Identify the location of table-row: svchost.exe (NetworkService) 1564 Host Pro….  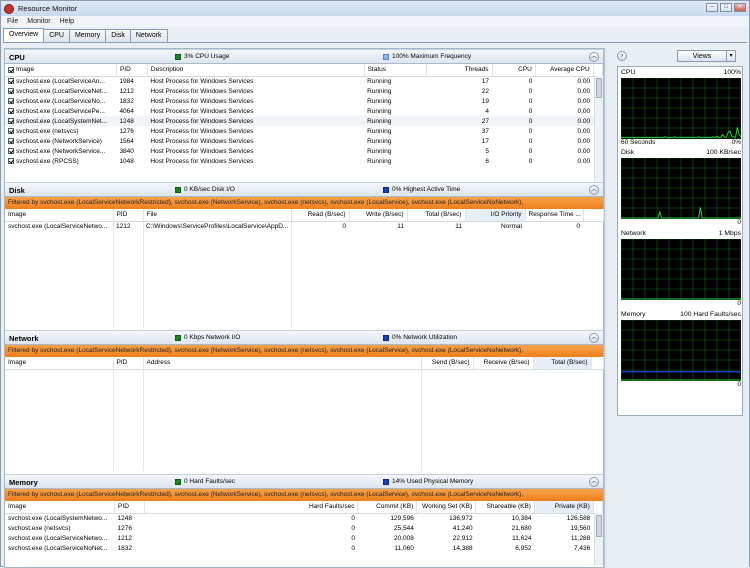
(304, 141).